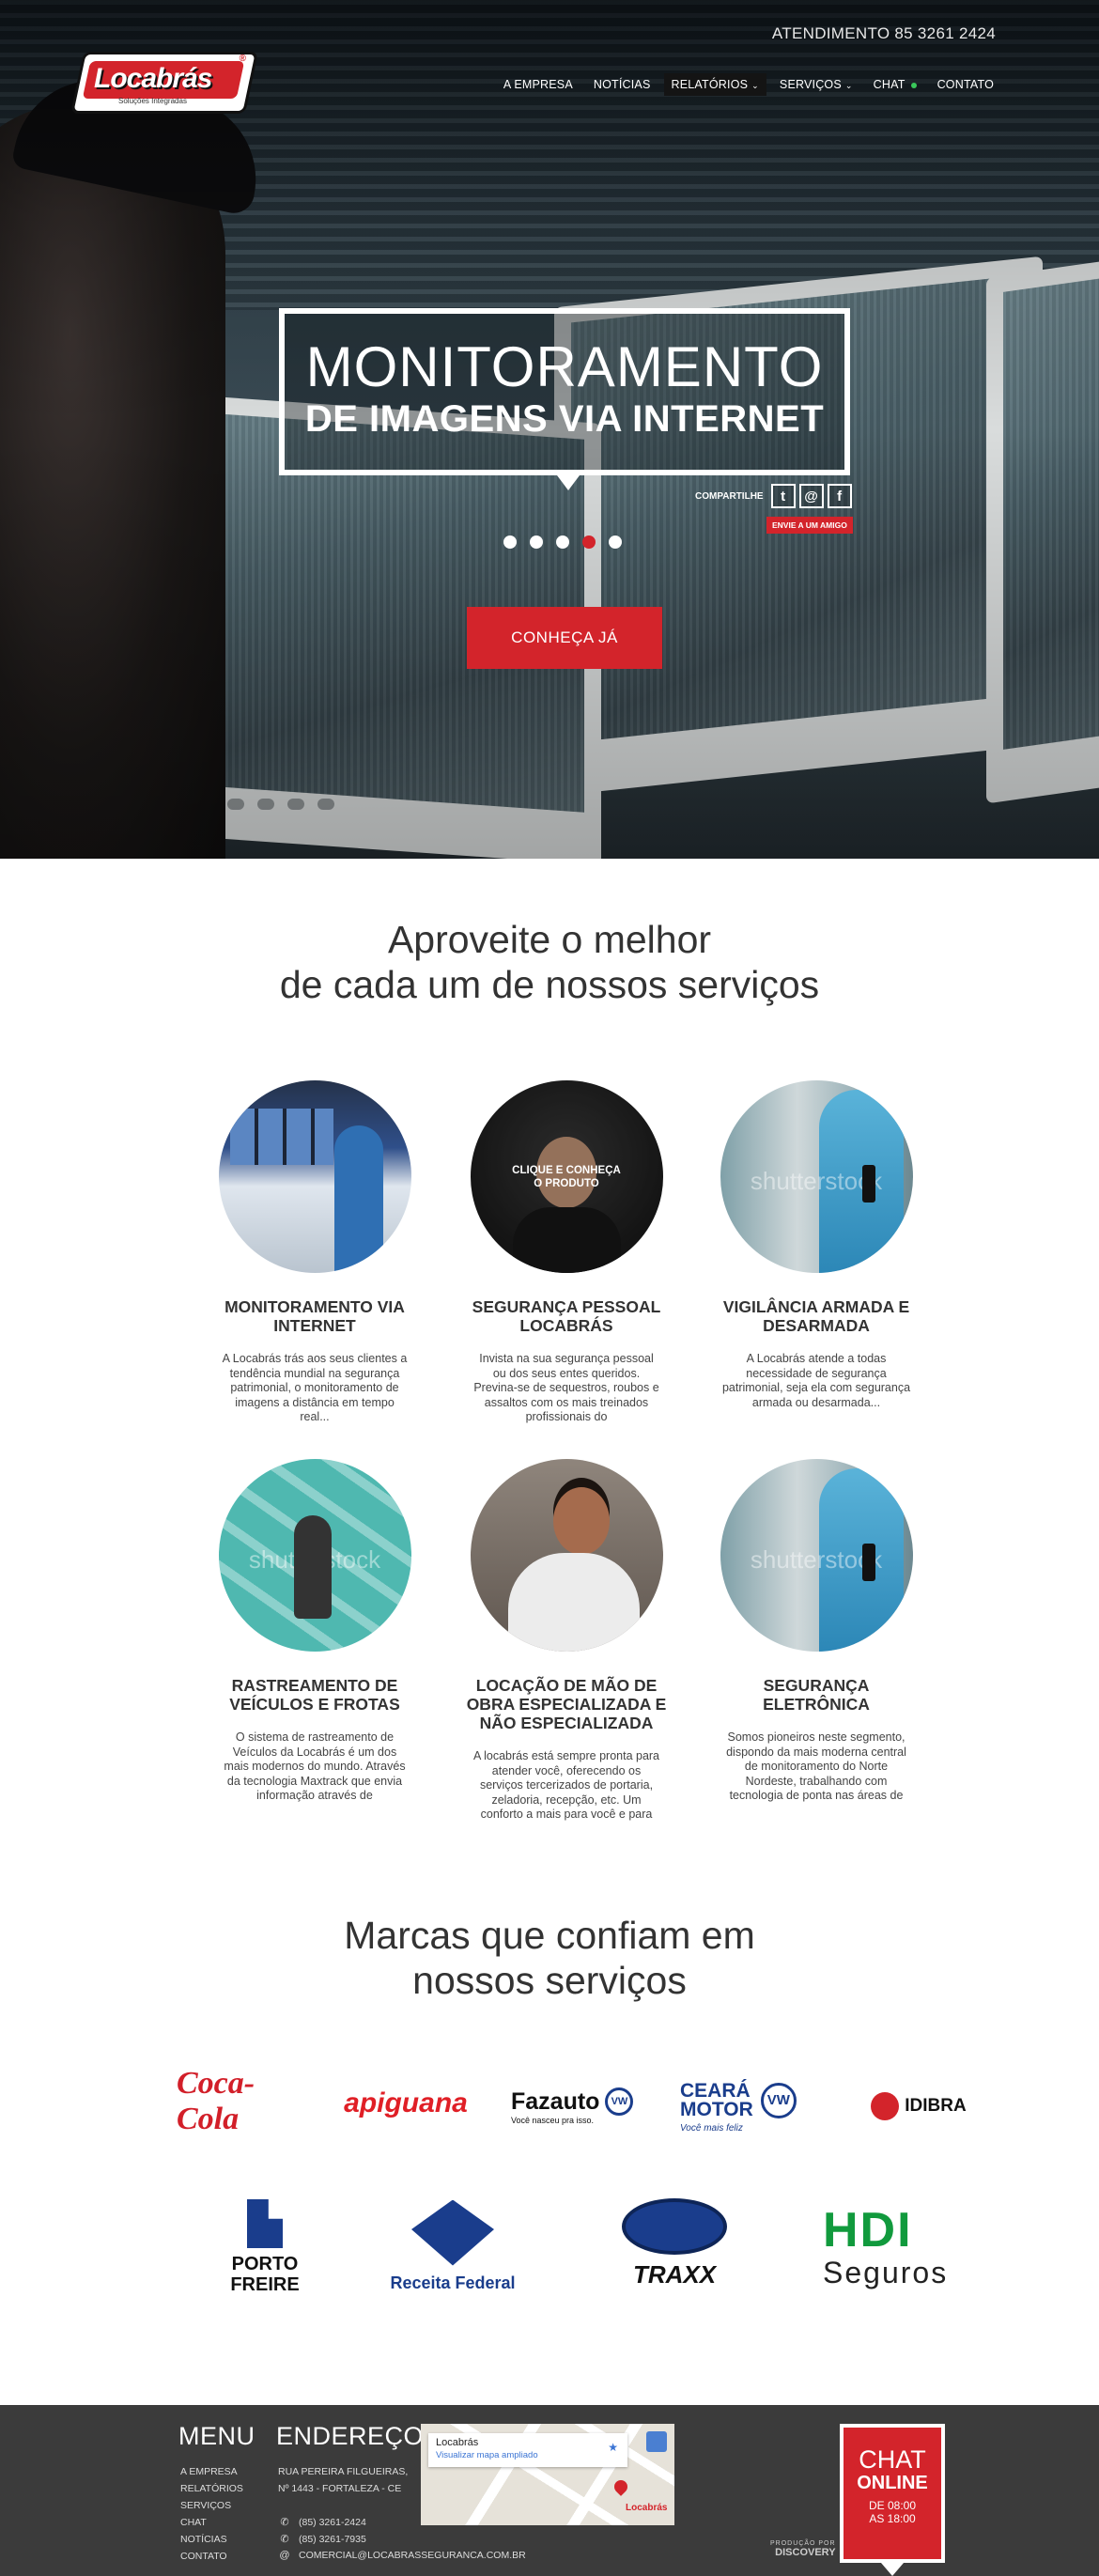  What do you see at coordinates (965, 84) in the screenshot?
I see `nav-contato: CONTATO` at bounding box center [965, 84].